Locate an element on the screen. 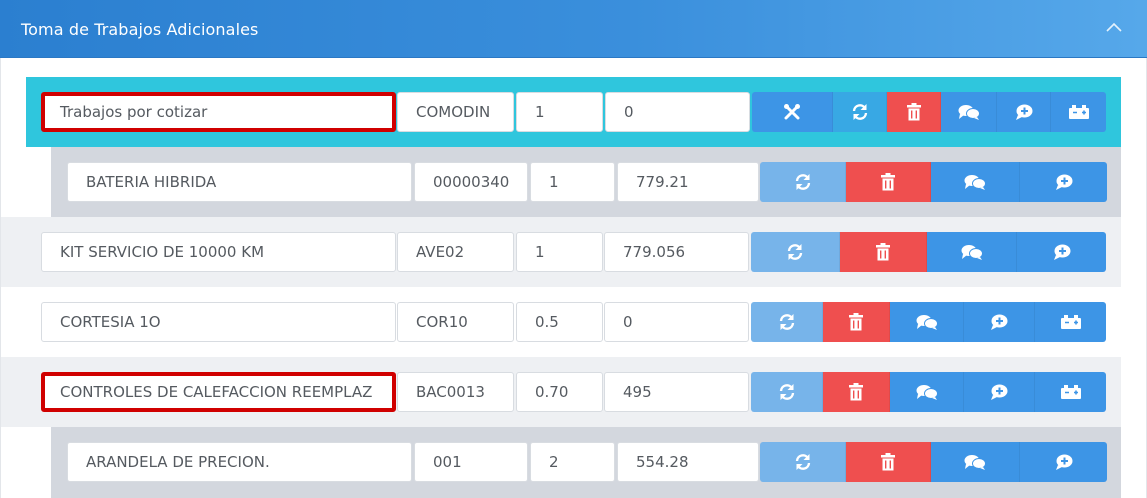 This screenshot has height=498, width=1147. price-field: 554.28 is located at coordinates (688, 462).